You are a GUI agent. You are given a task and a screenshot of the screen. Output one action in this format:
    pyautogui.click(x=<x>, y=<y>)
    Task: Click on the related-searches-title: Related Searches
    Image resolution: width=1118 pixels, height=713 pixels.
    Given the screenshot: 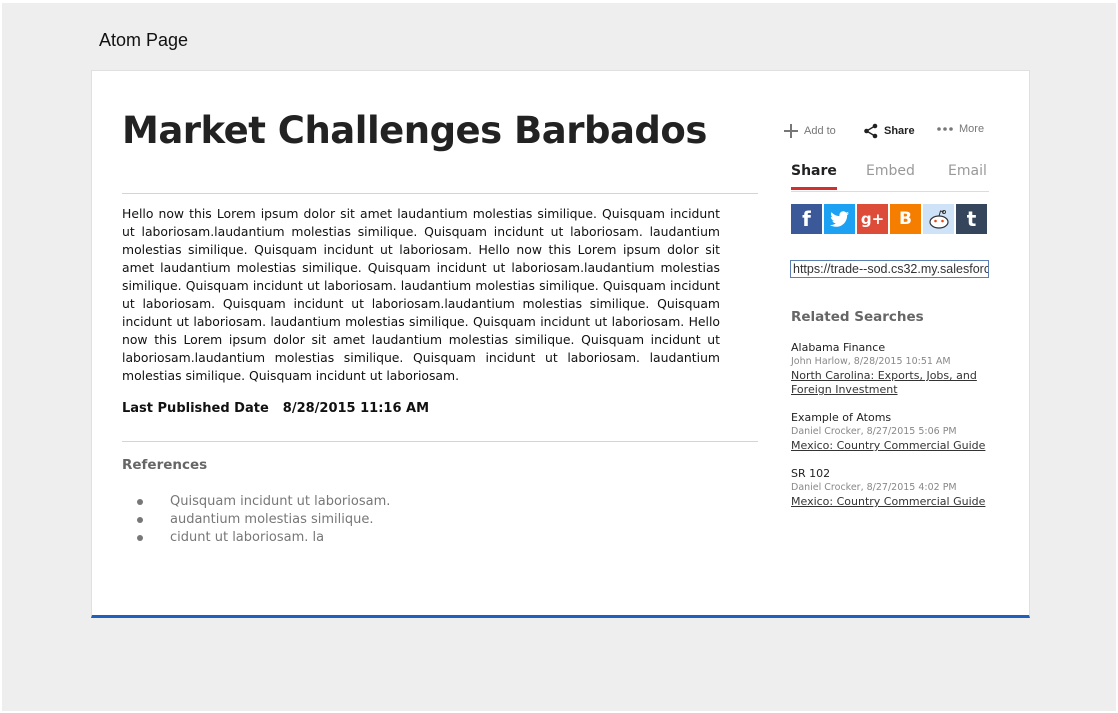 What is the action you would take?
    pyautogui.click(x=857, y=317)
    